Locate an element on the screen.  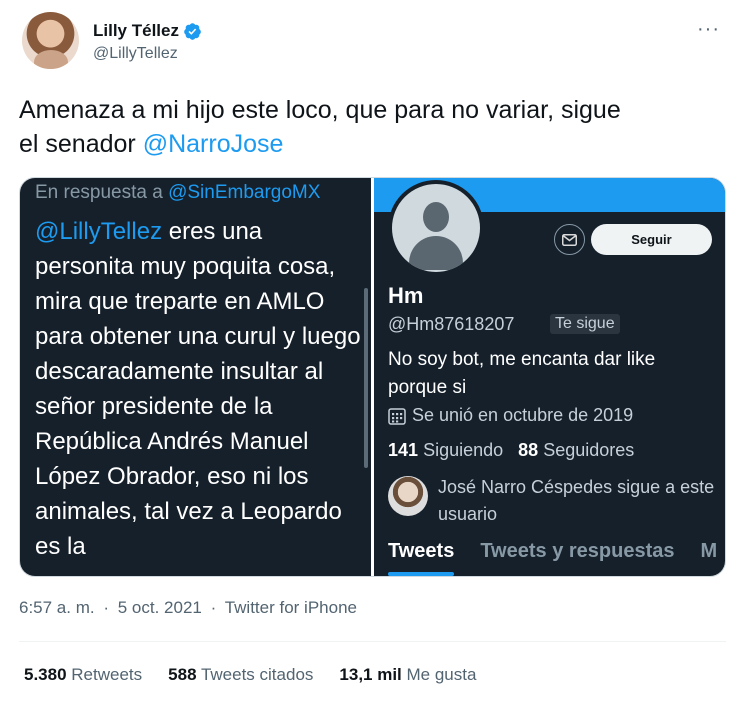
tab-tweets-replies: Tweets y respuestas is located at coordinates (577, 551).